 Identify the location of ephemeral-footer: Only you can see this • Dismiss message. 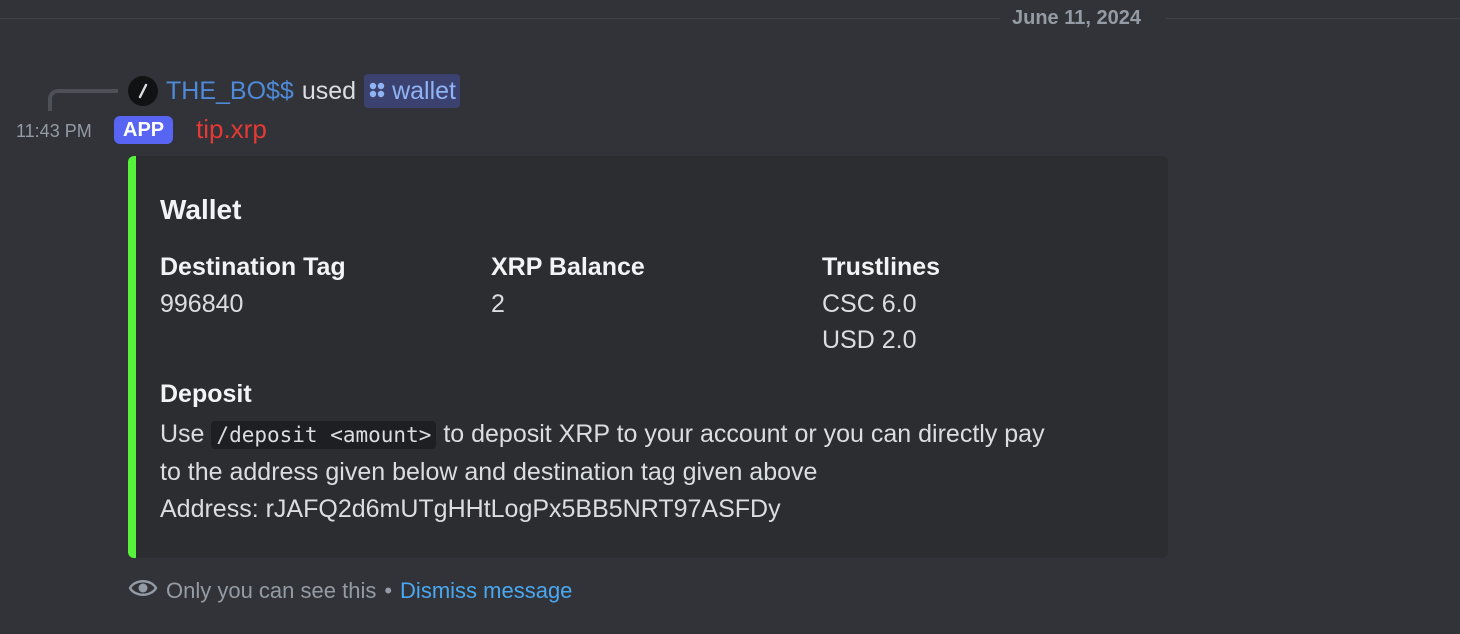
(350, 591).